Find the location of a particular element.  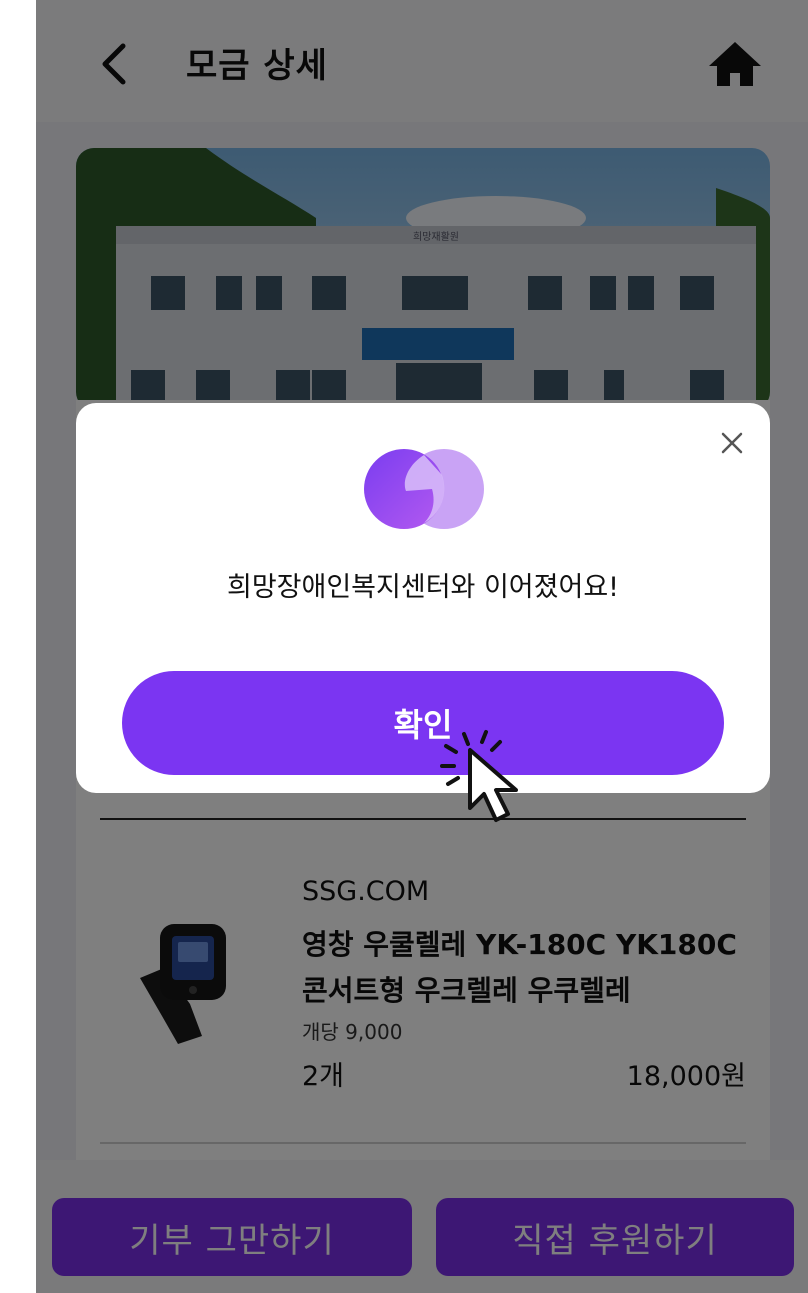

modal-message: 희망장애인복지센터와 이어졌어요! is located at coordinates (422, 587).